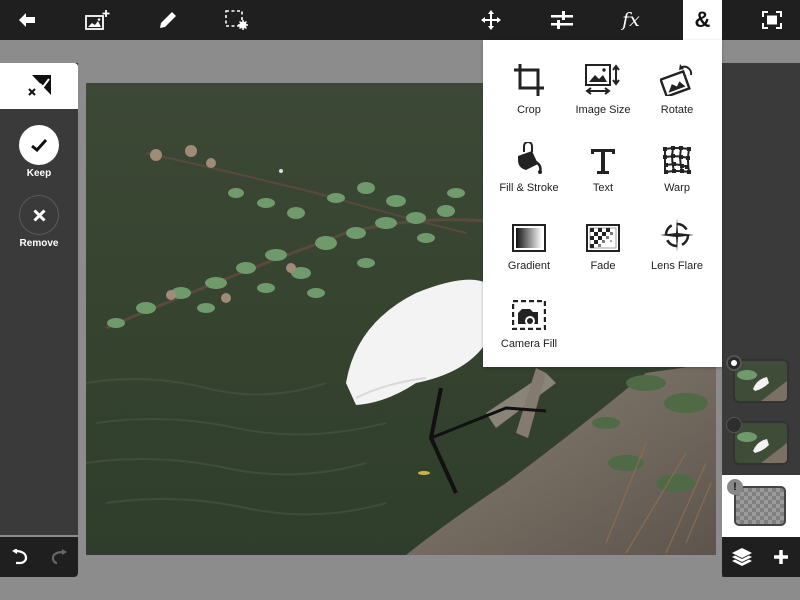  Describe the element at coordinates (39, 243) in the screenshot. I see `remove-label: Remove` at that location.